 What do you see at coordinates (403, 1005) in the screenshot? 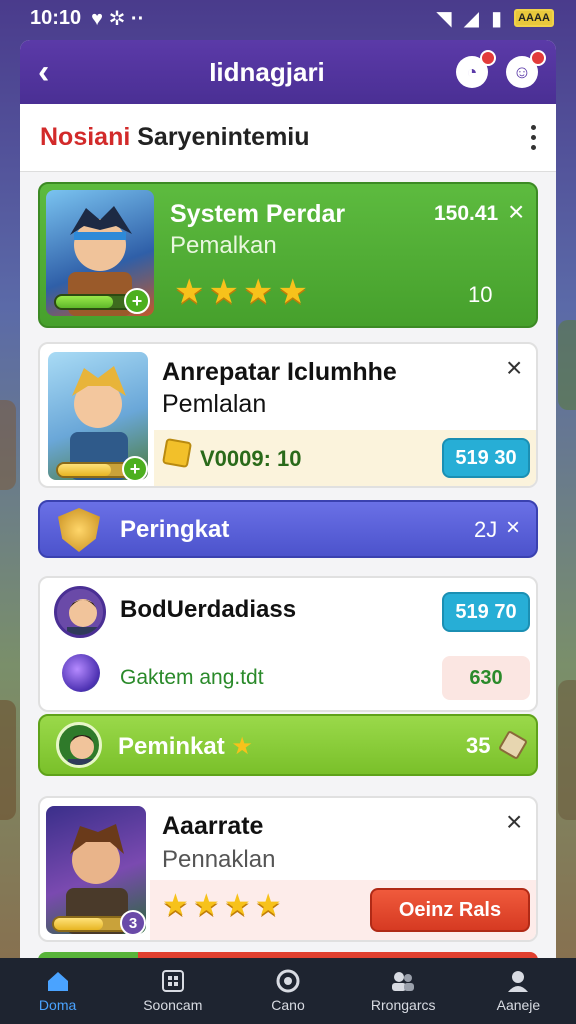
I see `nav-label: Rrongarcs` at bounding box center [403, 1005].